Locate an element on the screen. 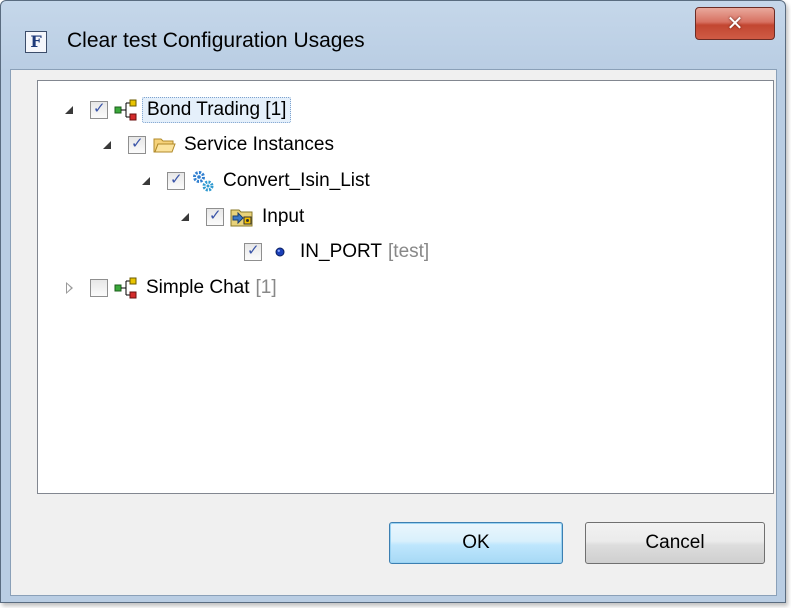 This screenshot has height=608, width=791. tree-node-bond-trading: Bond Trading [1] is located at coordinates (177, 110).